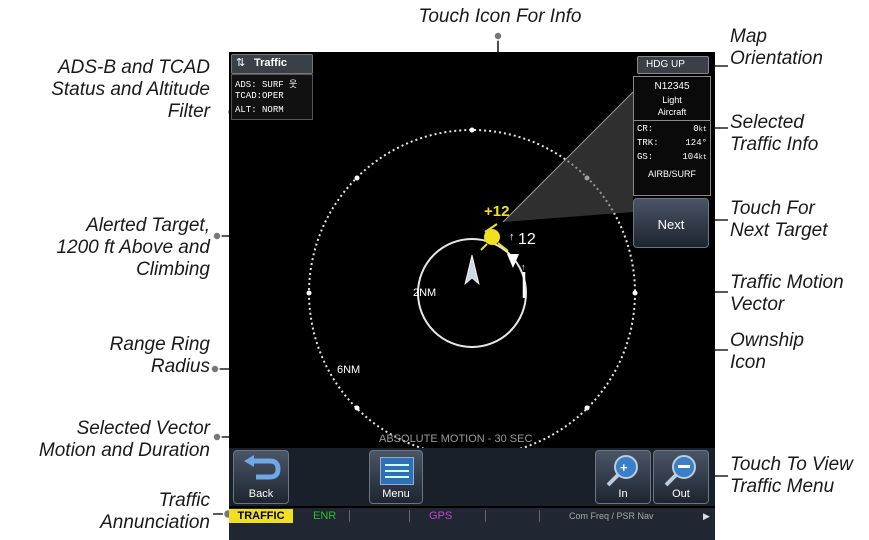  What do you see at coordinates (472, 270) in the screenshot?
I see `ownship-icon` at bounding box center [472, 270].